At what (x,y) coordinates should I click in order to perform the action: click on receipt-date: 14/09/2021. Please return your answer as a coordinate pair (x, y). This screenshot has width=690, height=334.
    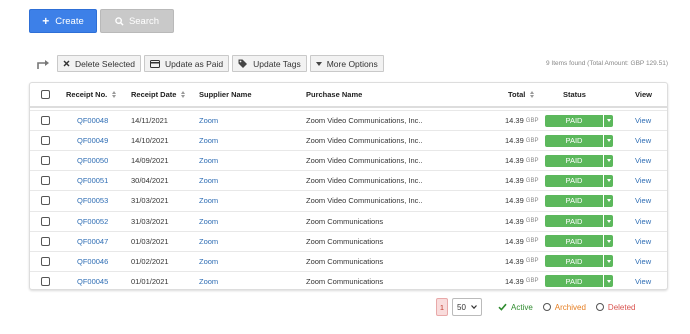
    Looking at the image, I should click on (150, 161).